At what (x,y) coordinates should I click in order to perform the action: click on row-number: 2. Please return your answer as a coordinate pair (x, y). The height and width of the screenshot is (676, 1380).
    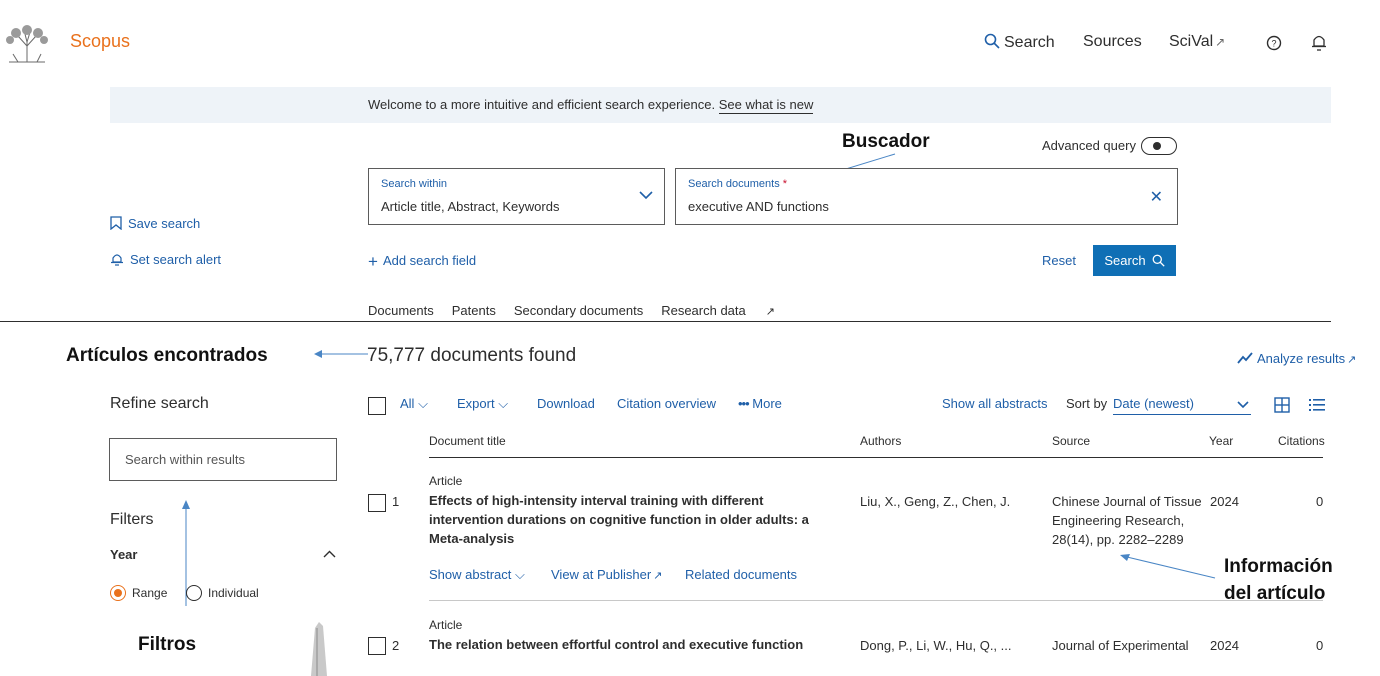
    Looking at the image, I should click on (396, 645).